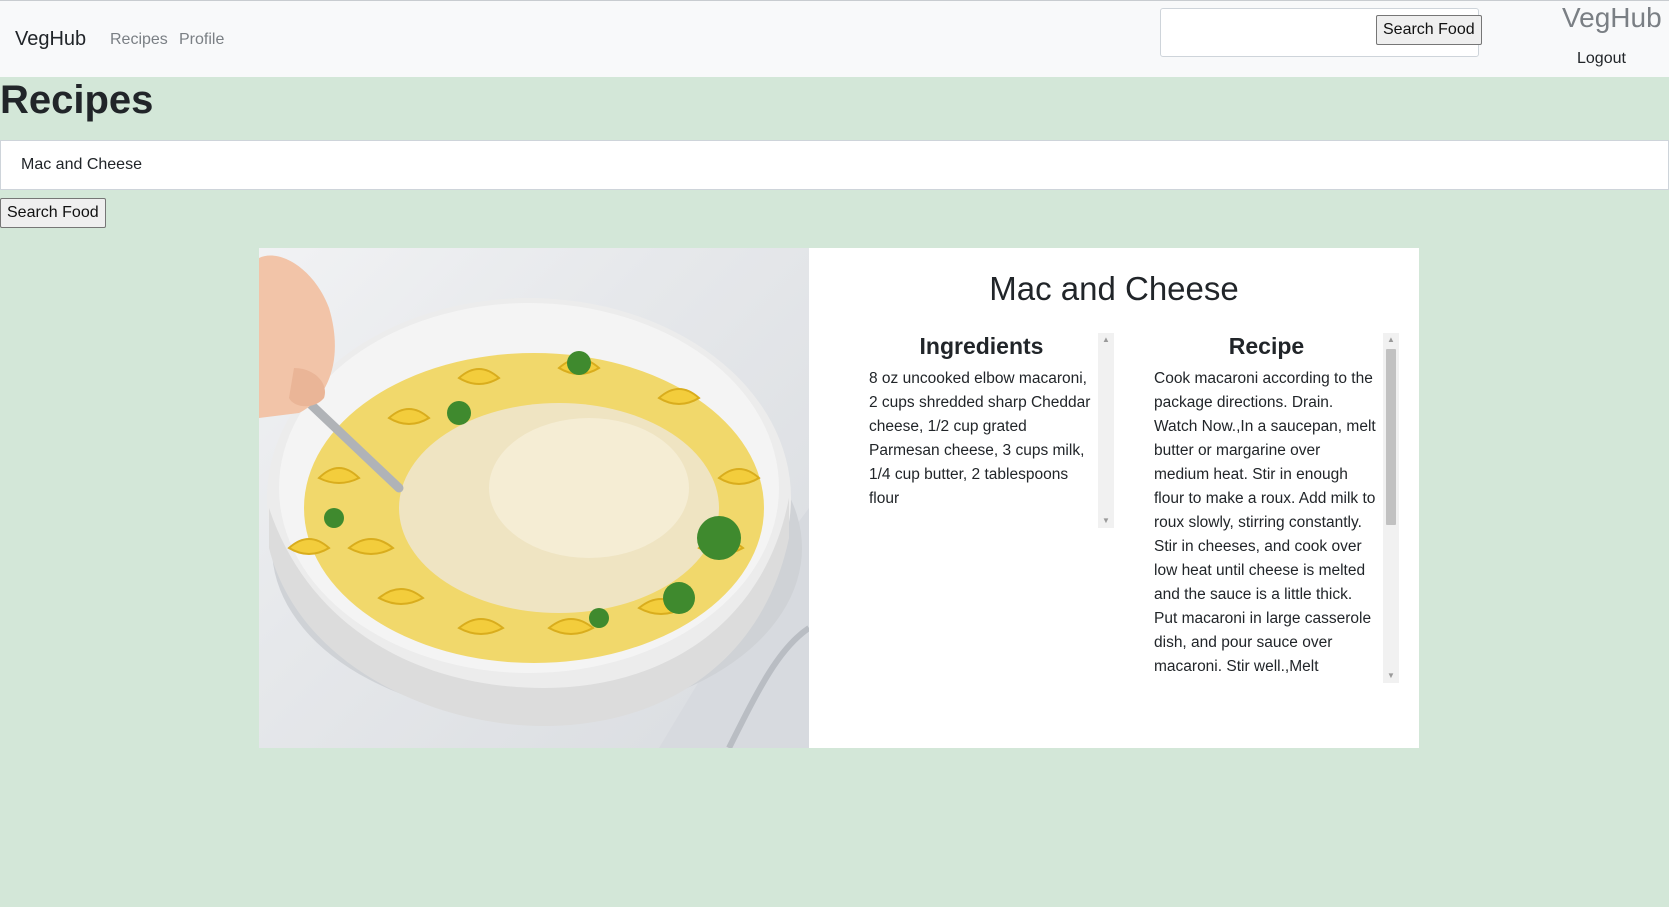 Image resolution: width=1669 pixels, height=907 pixels. Describe the element at coordinates (1269, 32) in the screenshot. I see `navbar-search-input` at that location.